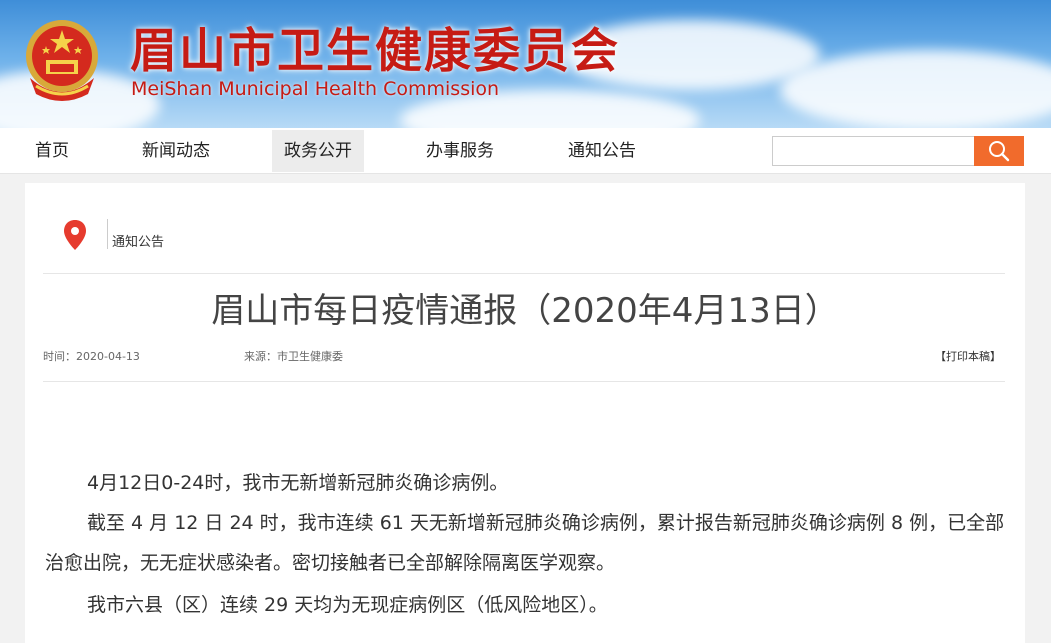 This screenshot has width=1051, height=643. I want to click on article-paragraph: 我市六县（区）连续 29 天均为无现症病例区（低风险地区）。, so click(347, 605).